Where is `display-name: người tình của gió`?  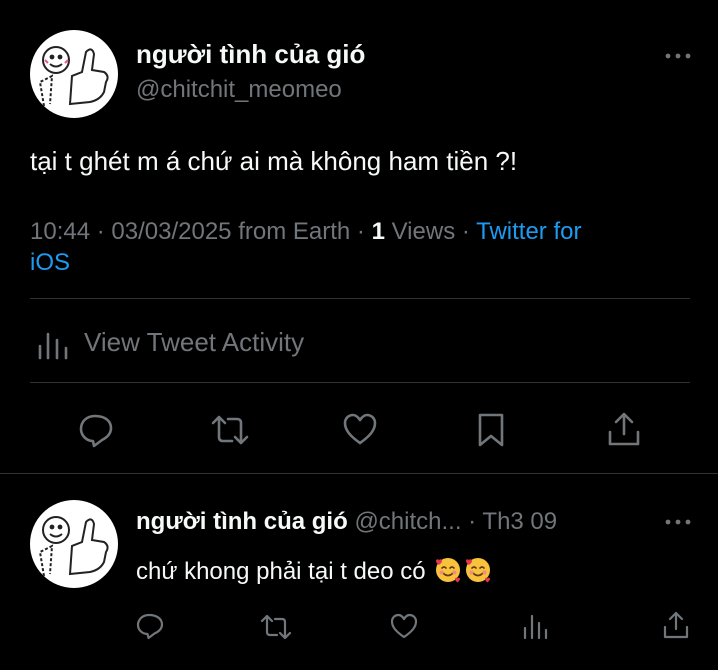 display-name: người tình của gió is located at coordinates (250, 54).